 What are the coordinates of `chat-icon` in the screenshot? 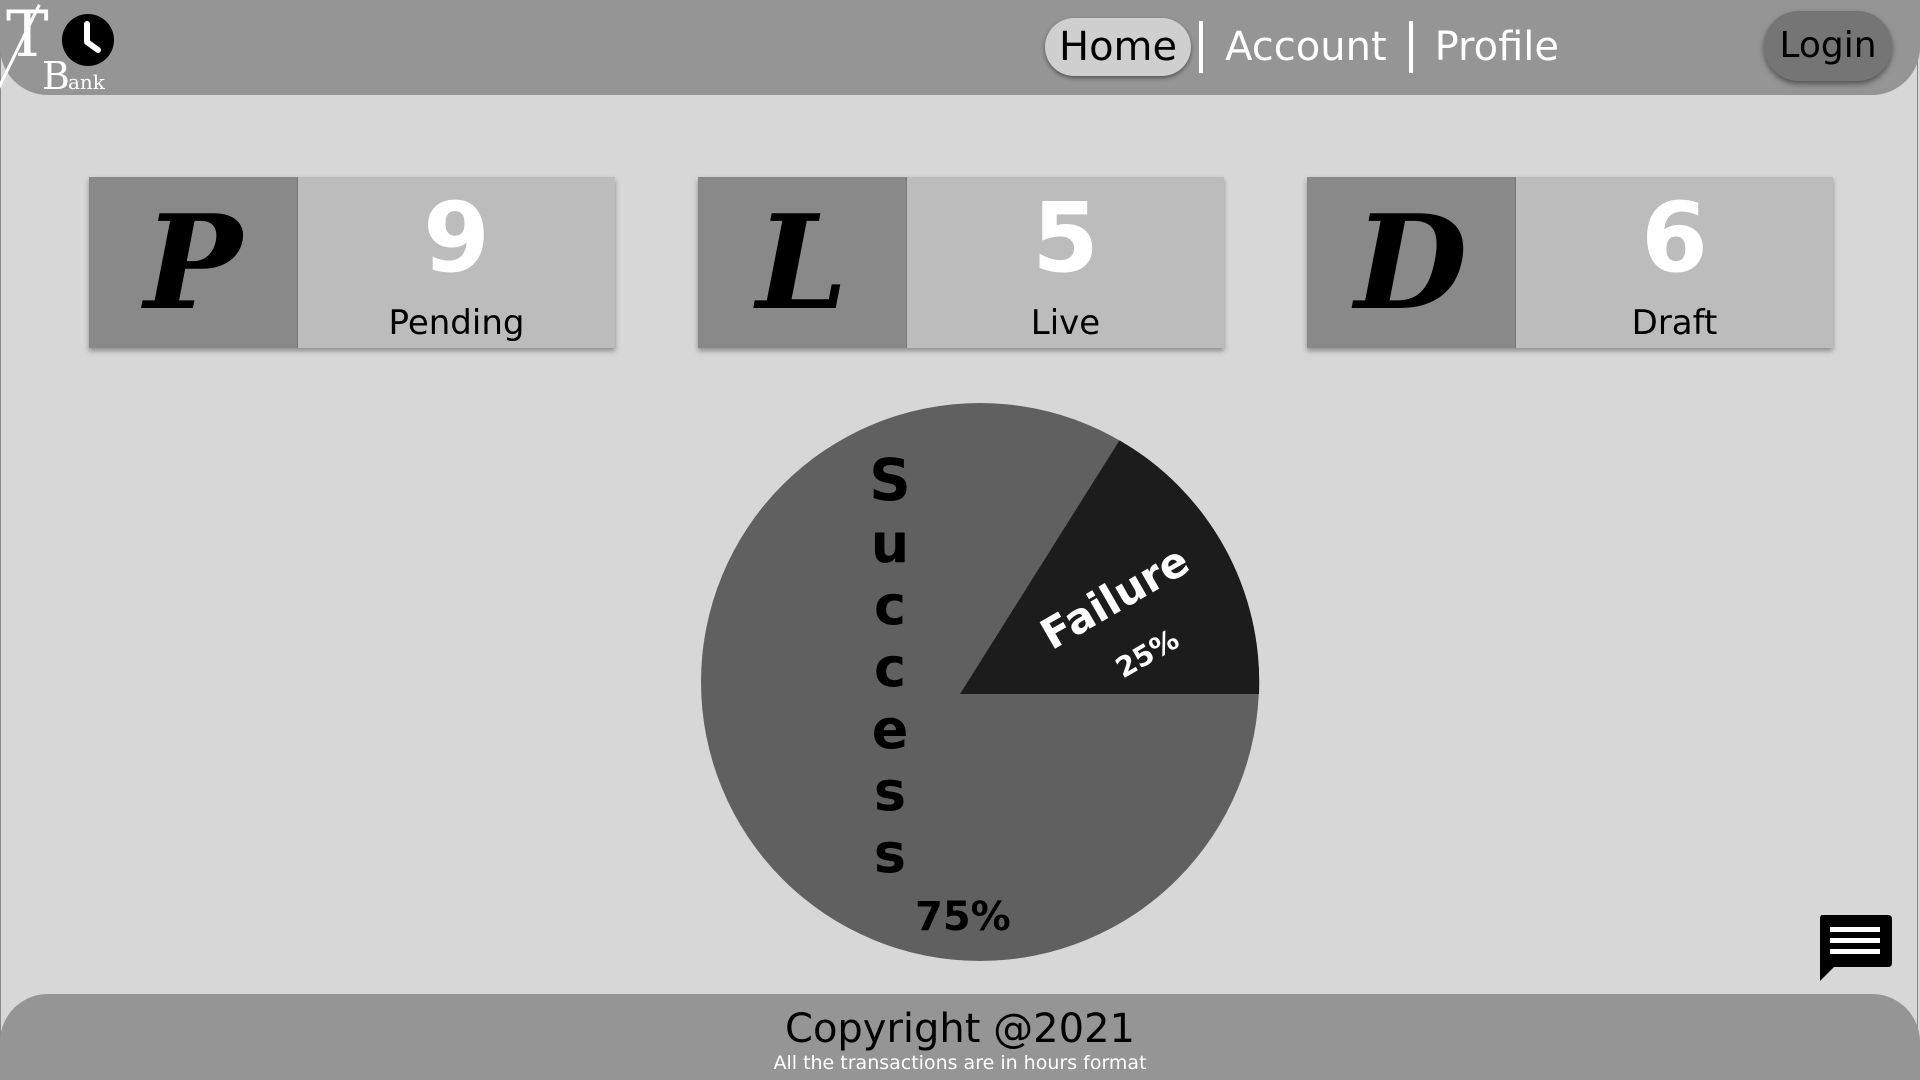 It's located at (1856, 948).